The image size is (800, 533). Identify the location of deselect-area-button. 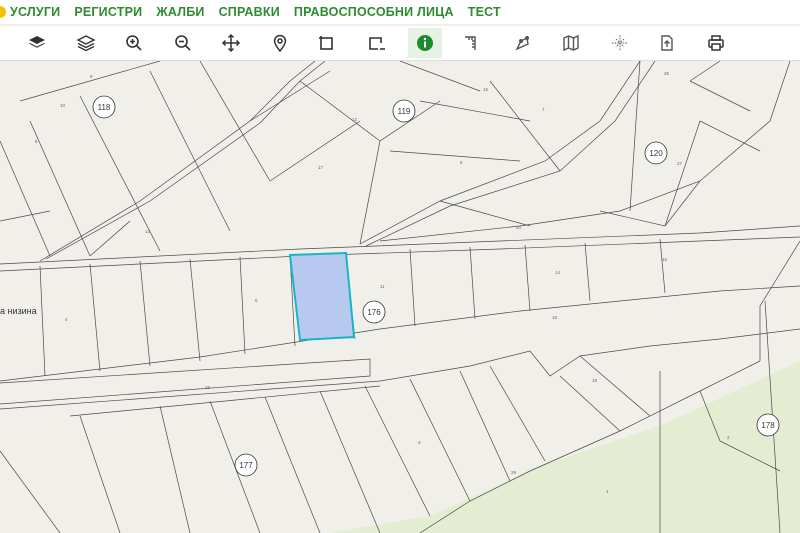
(376, 43).